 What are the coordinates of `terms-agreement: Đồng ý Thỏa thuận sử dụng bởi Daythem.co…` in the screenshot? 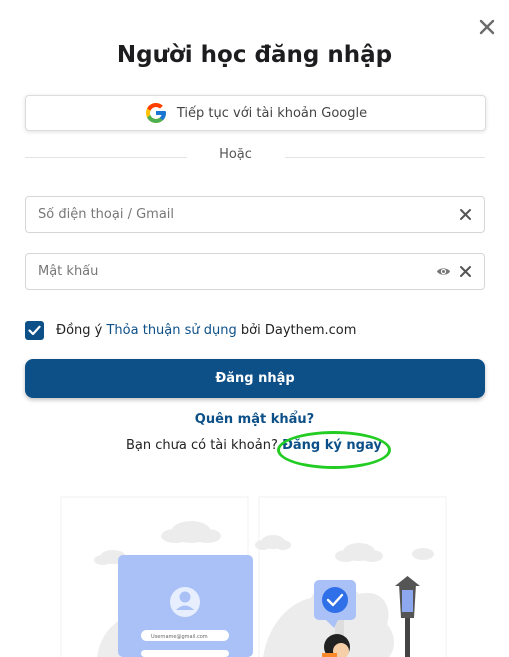 It's located at (190, 330).